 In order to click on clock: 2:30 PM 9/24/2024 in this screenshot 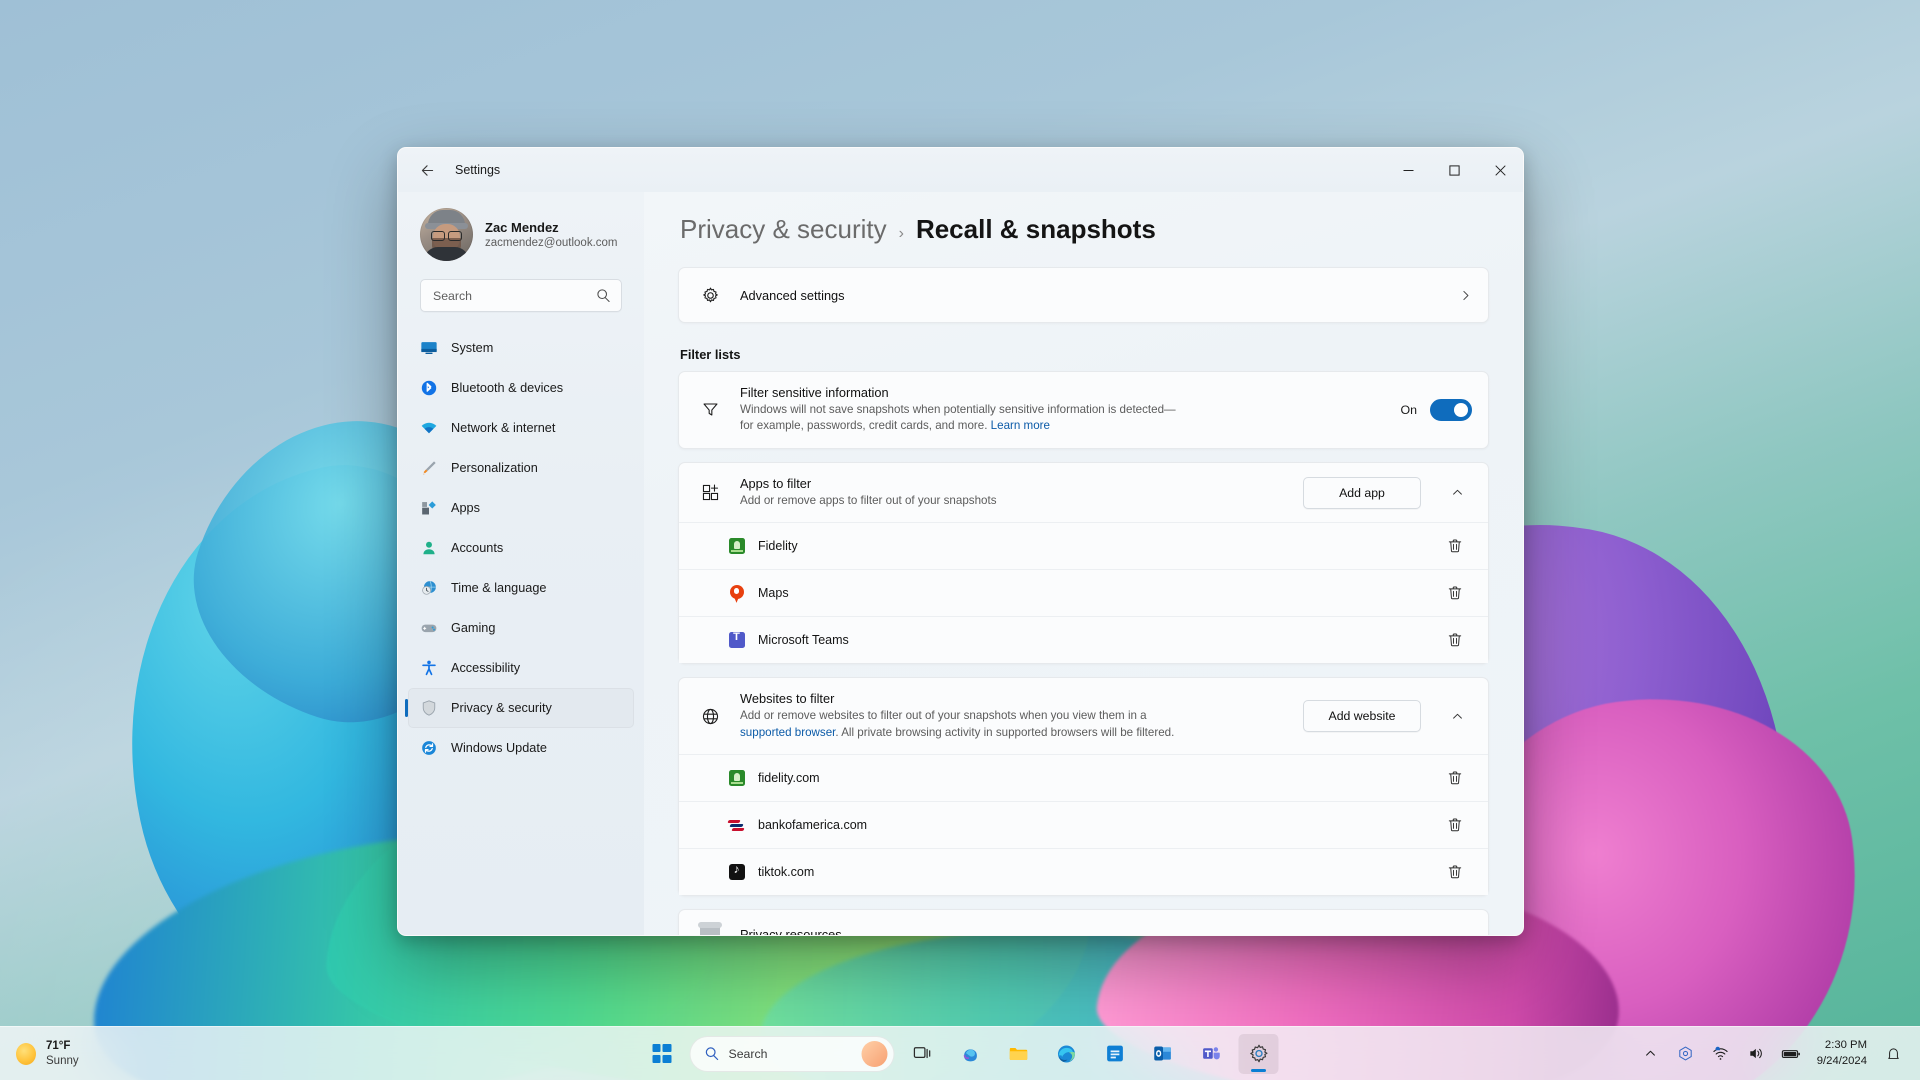, I will do `click(1842, 1053)`.